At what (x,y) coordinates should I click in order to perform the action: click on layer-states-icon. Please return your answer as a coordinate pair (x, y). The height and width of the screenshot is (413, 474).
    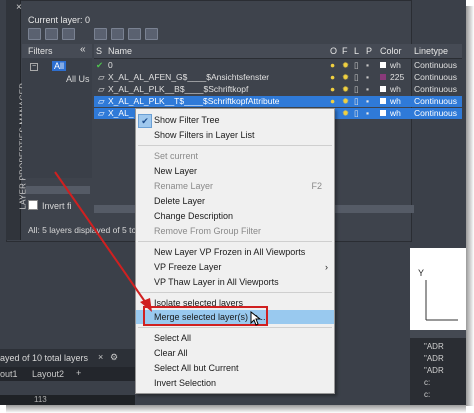
    Looking at the image, I should click on (68, 34).